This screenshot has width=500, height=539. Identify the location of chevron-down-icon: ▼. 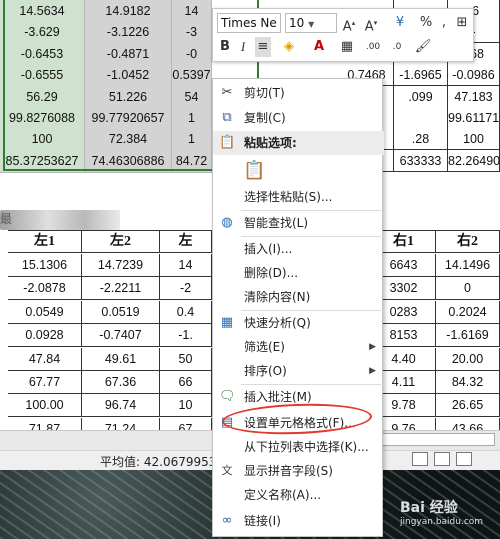
(311, 24).